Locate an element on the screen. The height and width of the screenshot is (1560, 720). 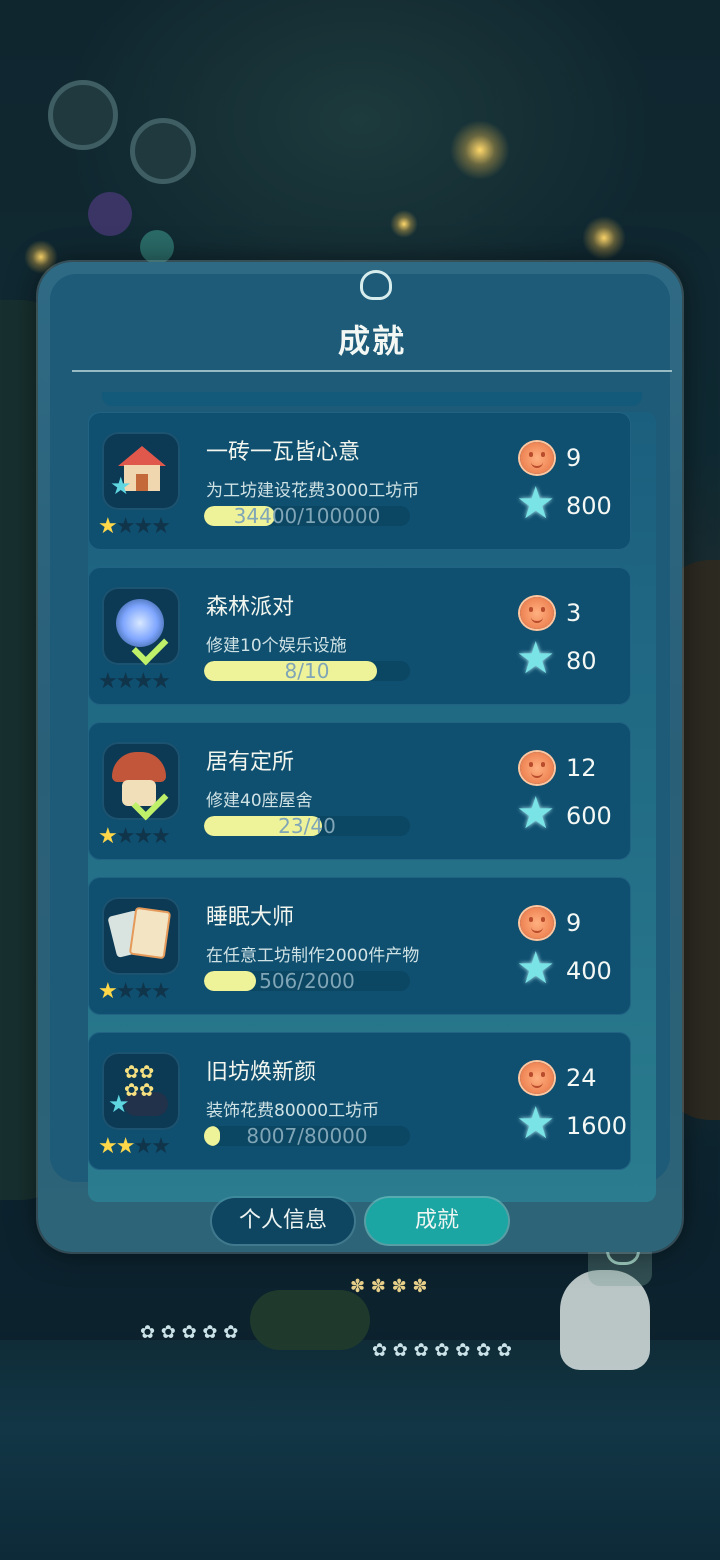
achievement-name: 森林派对 is located at coordinates (250, 607).